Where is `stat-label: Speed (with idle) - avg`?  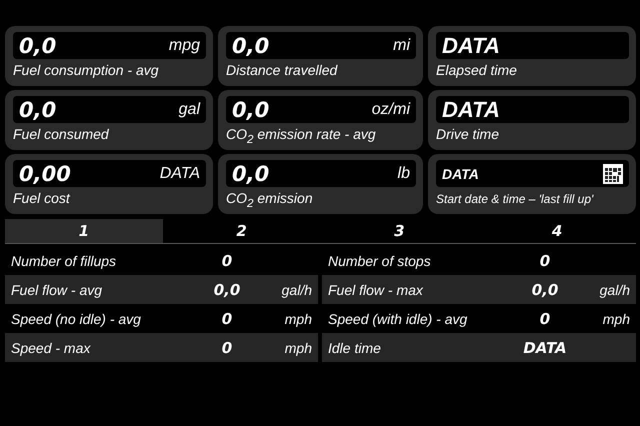 stat-label: Speed (with idle) - avg is located at coordinates (398, 318).